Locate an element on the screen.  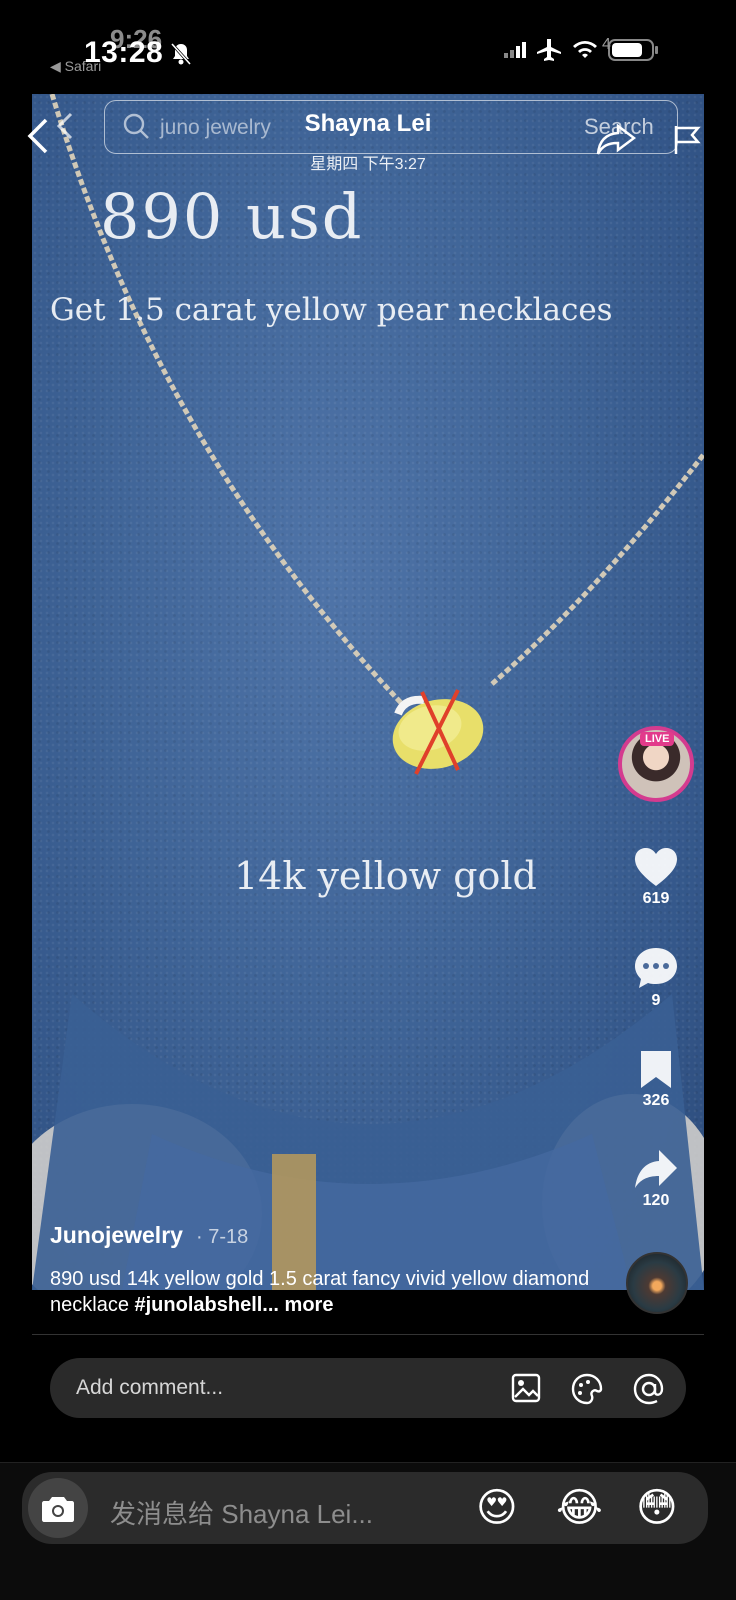
cellular-label: 4 is located at coordinates (606, 44).